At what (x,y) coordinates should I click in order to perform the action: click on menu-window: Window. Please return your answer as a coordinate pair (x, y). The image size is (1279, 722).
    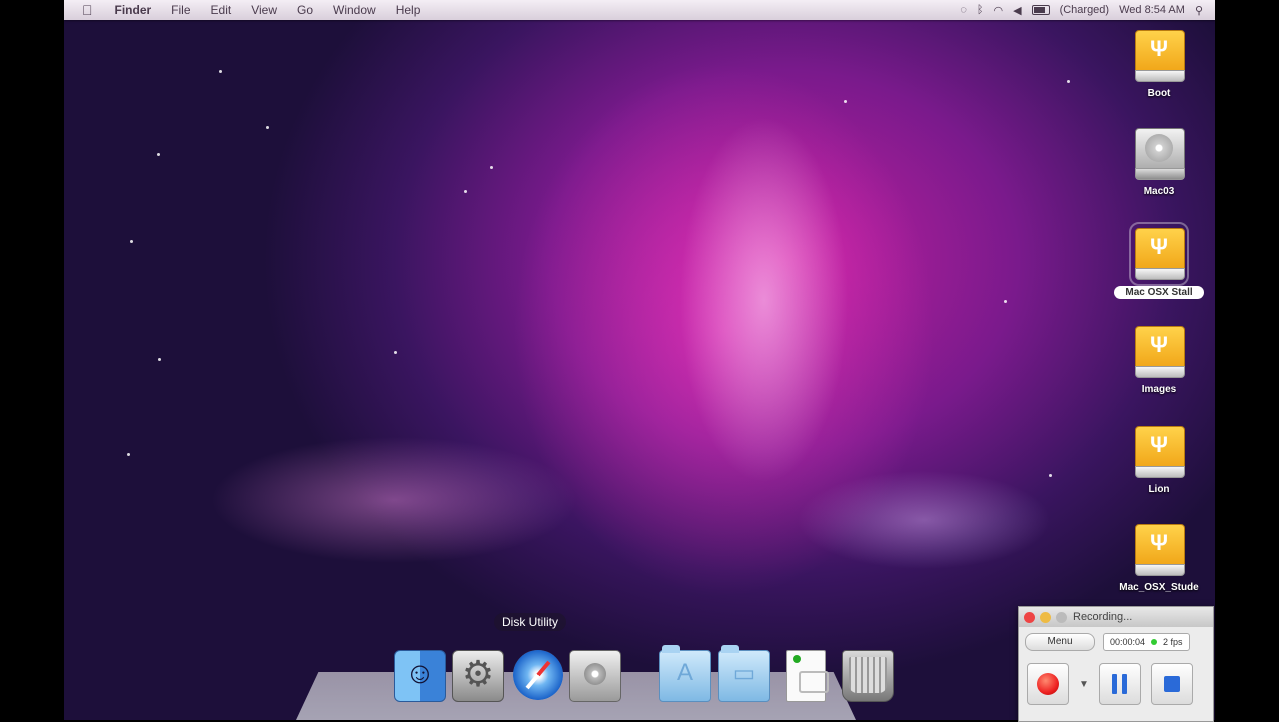
    Looking at the image, I should click on (354, 10).